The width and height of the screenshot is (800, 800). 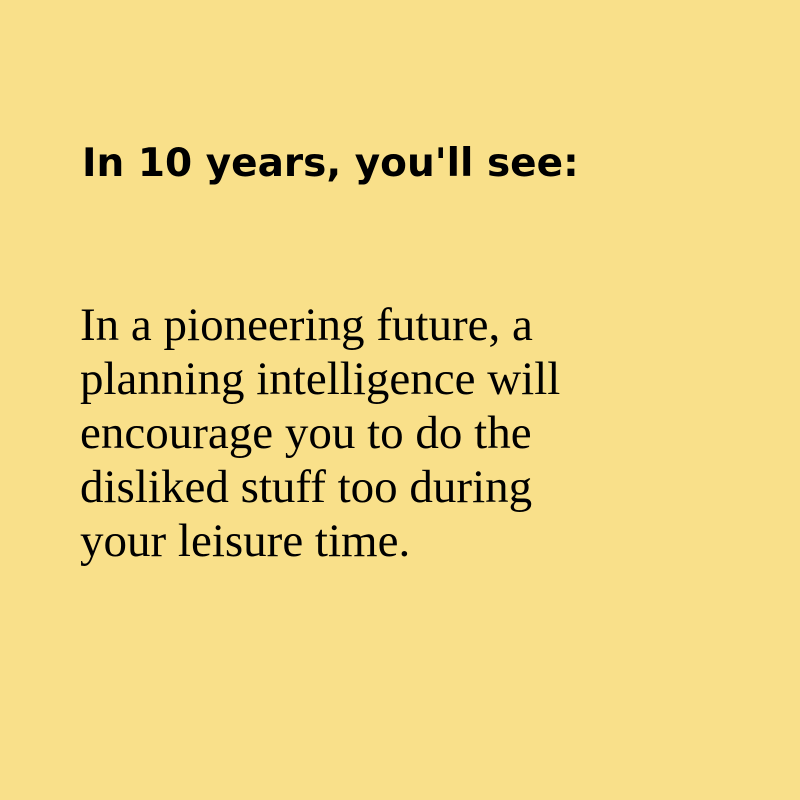 I want to click on body-line: encourage you to do the, so click(x=306, y=433).